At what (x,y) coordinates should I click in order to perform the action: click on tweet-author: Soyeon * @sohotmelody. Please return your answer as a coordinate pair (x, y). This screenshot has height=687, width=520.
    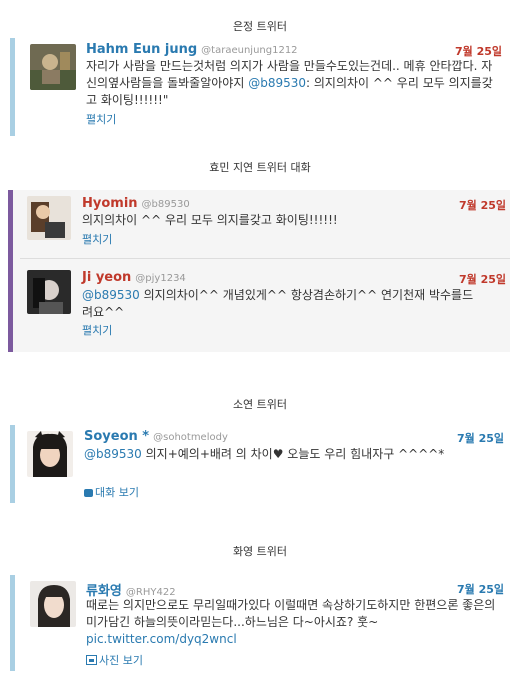
    Looking at the image, I should click on (156, 436).